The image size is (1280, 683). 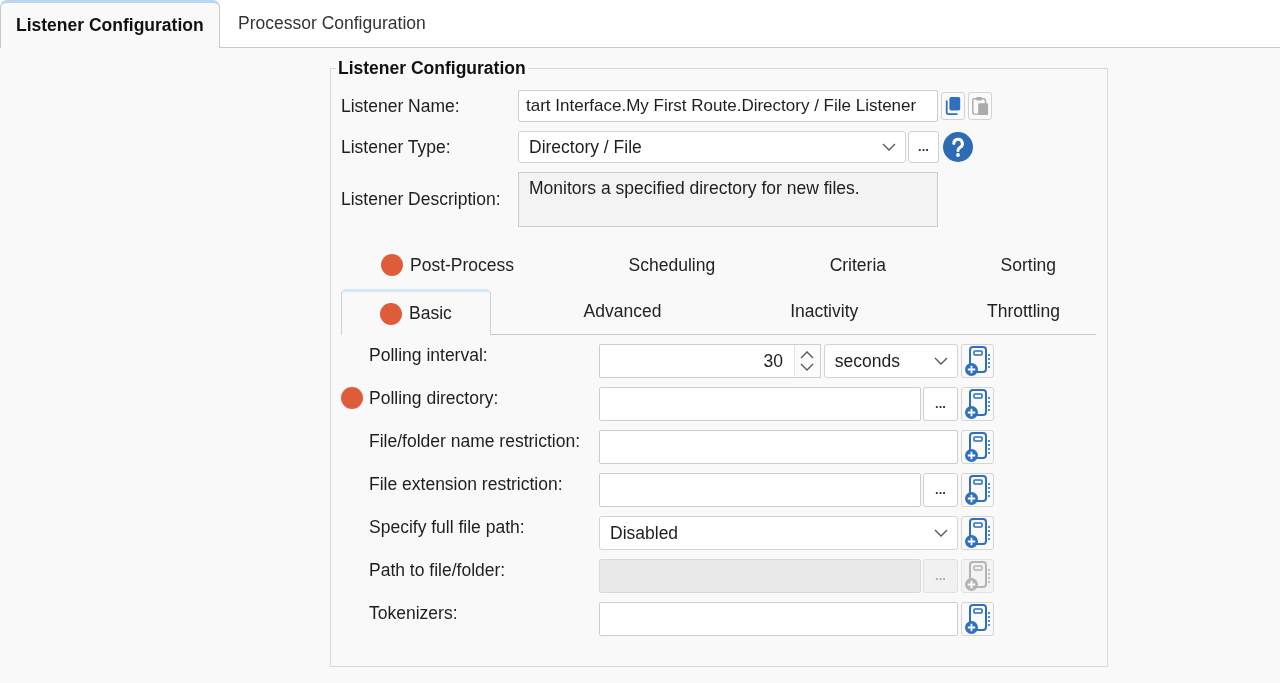 I want to click on help-icon, so click(x=958, y=147).